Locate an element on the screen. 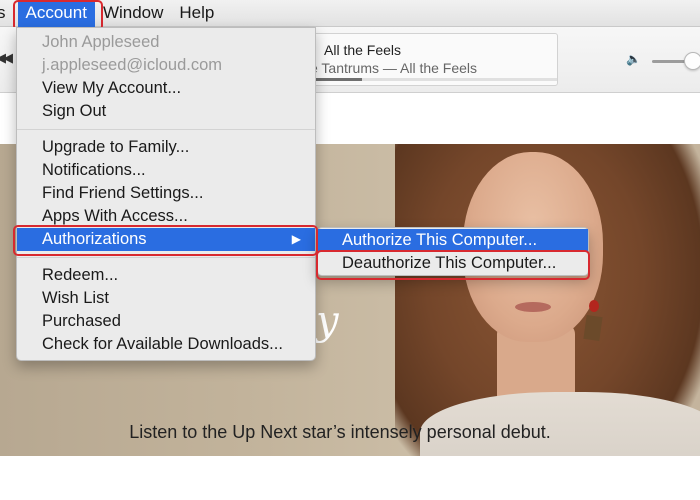  menu-user-name: John Appleseed is located at coordinates (101, 42).